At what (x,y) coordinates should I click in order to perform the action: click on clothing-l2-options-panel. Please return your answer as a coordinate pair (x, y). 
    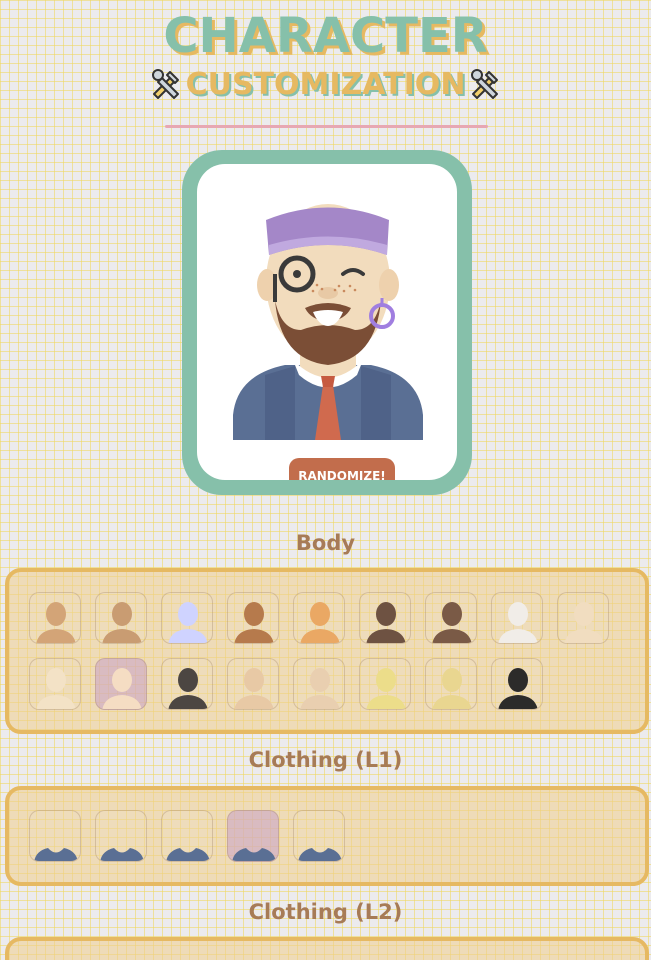
    Looking at the image, I should click on (327, 948).